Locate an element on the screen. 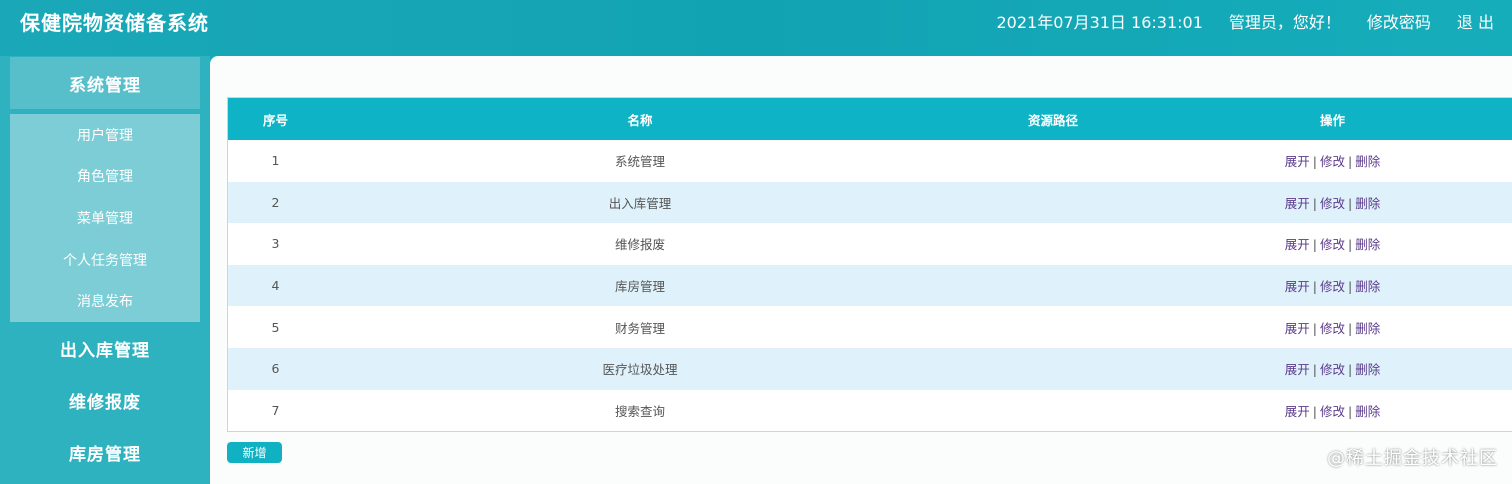  row-index: 5 is located at coordinates (275, 327).